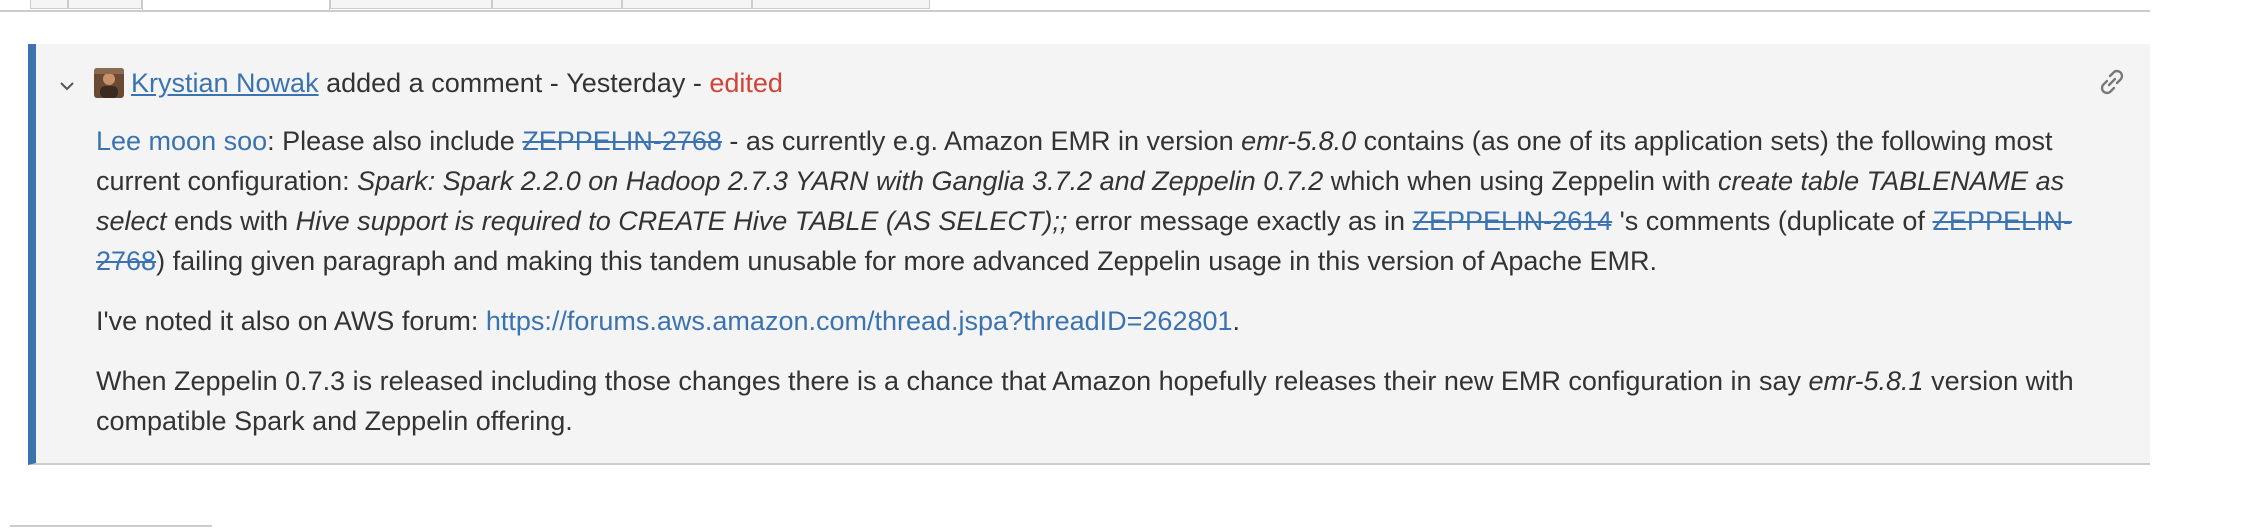  Describe the element at coordinates (181, 141) in the screenshot. I see `user-mention-link: Lee moon soo` at that location.